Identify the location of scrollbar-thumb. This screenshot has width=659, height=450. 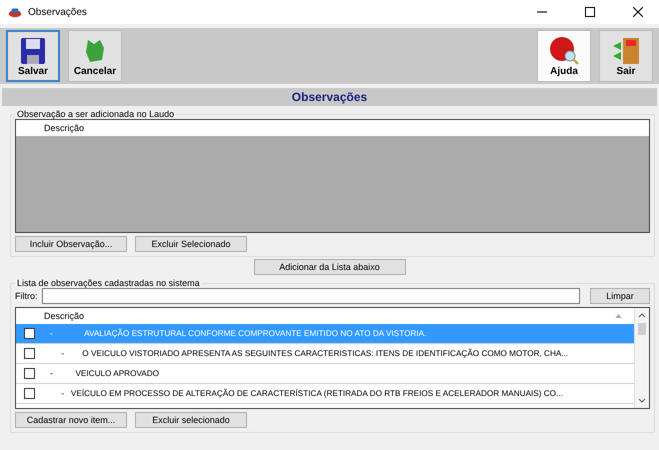
(642, 329).